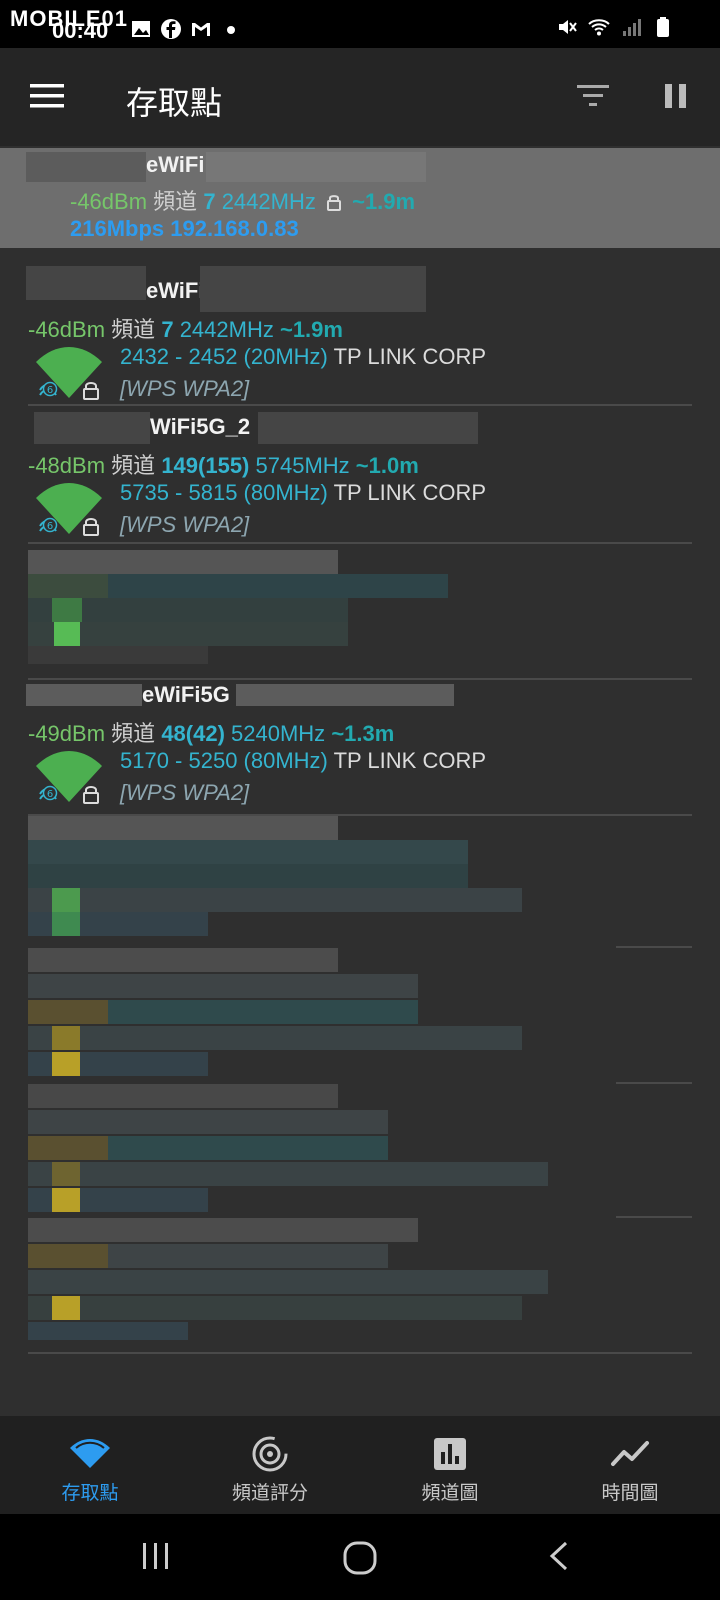 The image size is (720, 1600). What do you see at coordinates (224, 760) in the screenshot?
I see `range-text: 5170 - 5250 (80MHz)` at bounding box center [224, 760].